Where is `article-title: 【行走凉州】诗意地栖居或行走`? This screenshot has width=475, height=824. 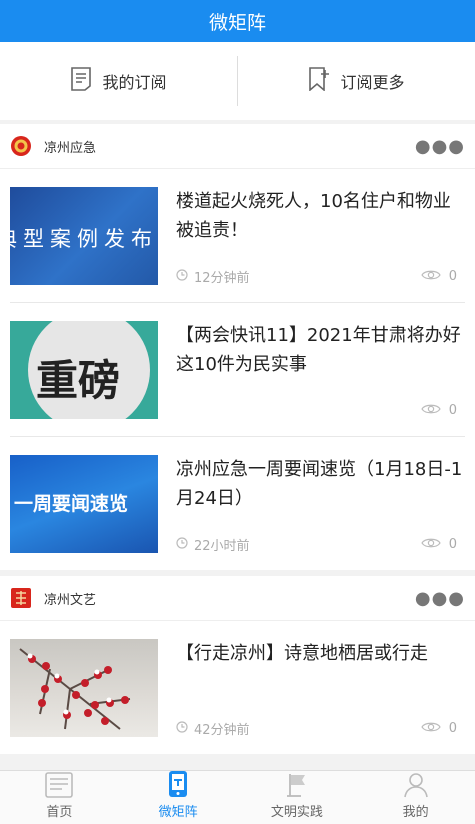
article-title: 【行走凉州】诗意地栖居或行走 is located at coordinates (302, 653).